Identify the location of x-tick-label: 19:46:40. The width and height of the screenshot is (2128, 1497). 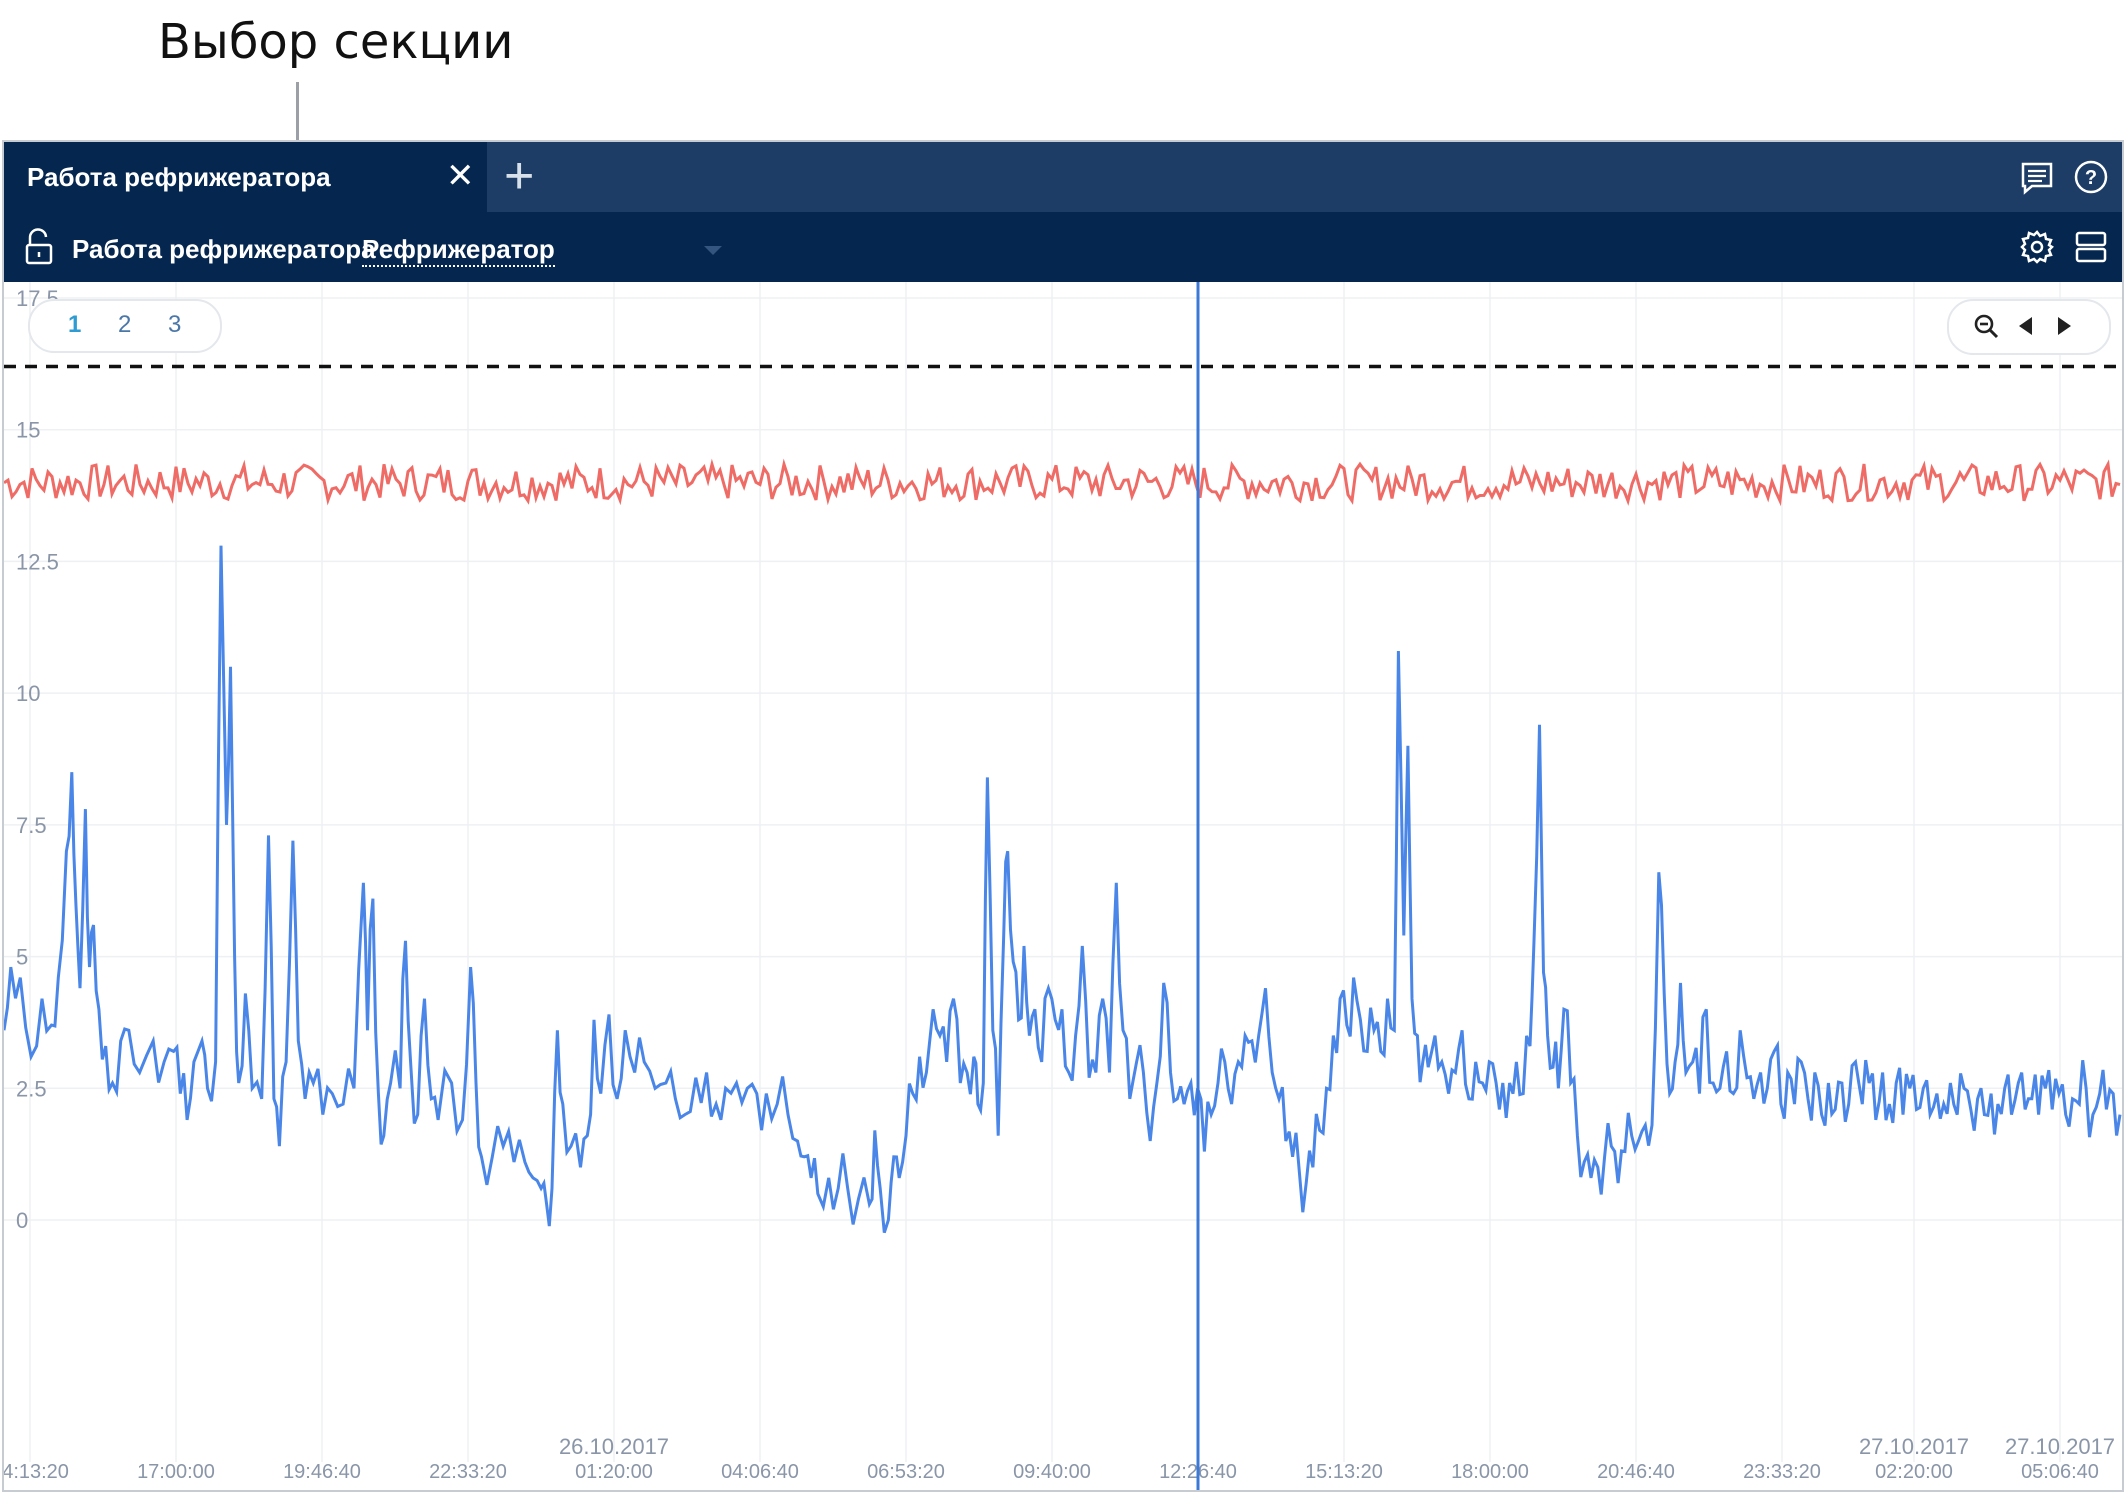
(322, 1472).